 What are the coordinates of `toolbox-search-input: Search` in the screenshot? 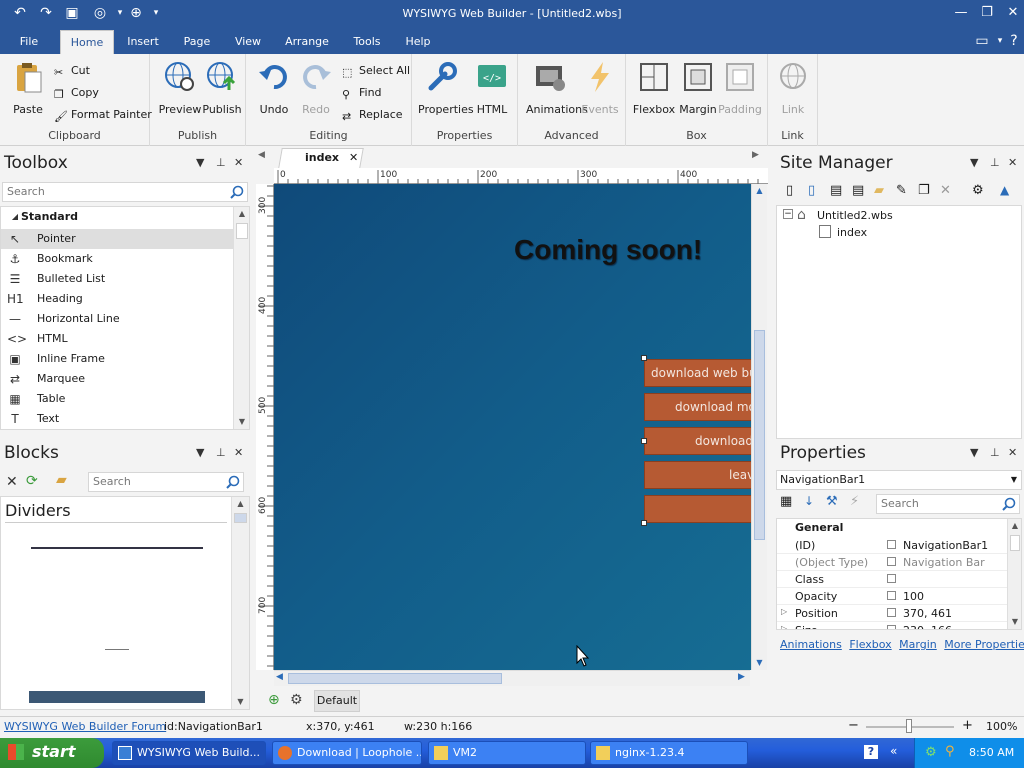 It's located at (125, 192).